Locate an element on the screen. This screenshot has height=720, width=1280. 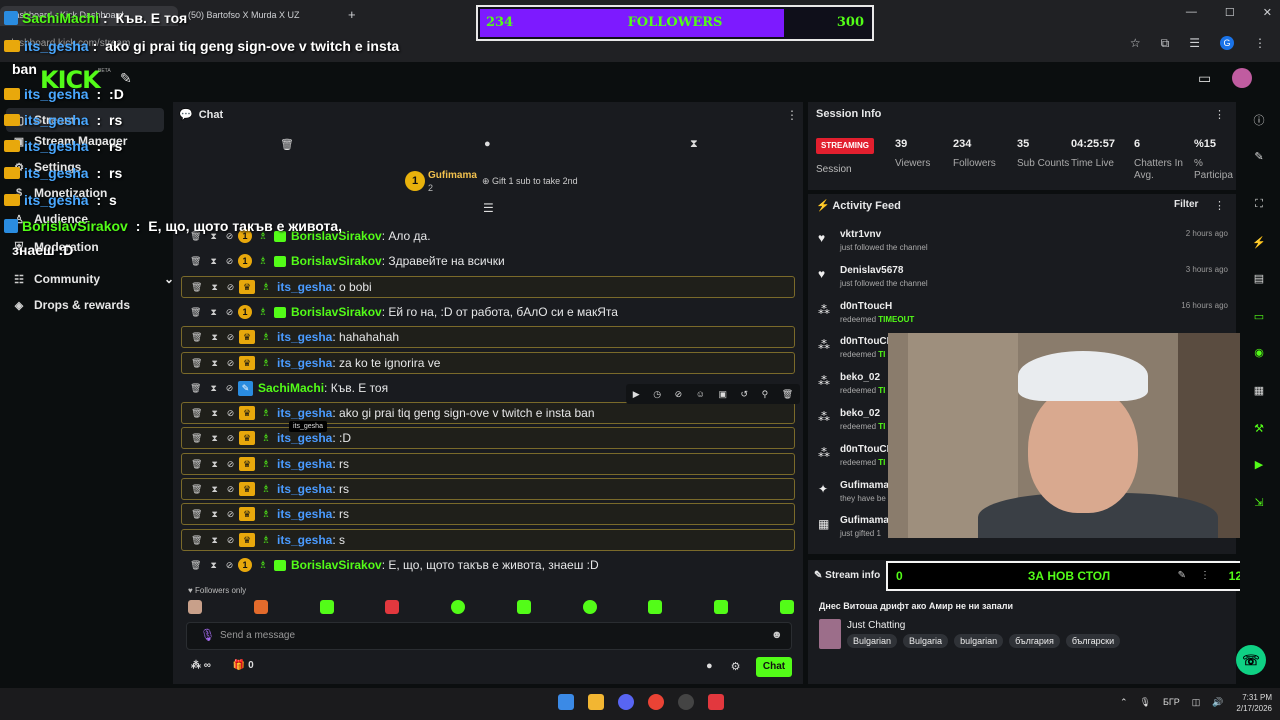
chat-mode-icon: ● is located at coordinates (487, 144).